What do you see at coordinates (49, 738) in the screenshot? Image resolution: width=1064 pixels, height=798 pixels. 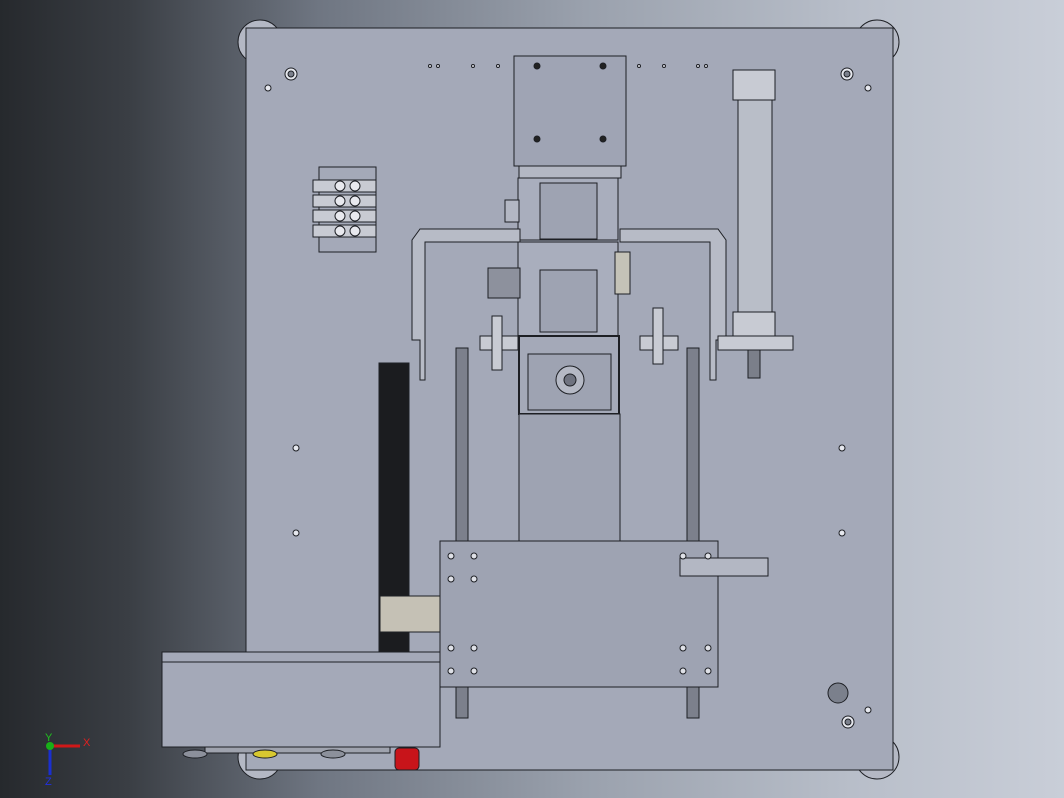 I see `y-axis-label: Y` at bounding box center [49, 738].